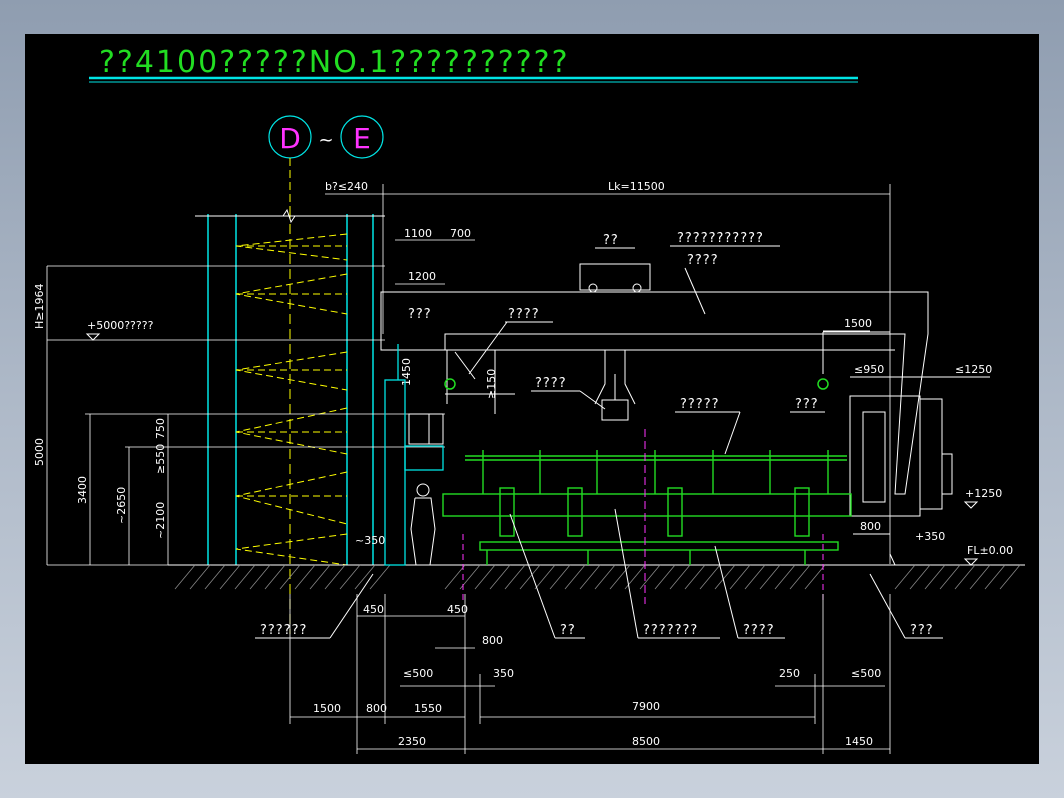 This screenshot has height=798, width=1064. What do you see at coordinates (590, 674) in the screenshot?
I see `bottom-dimension-lines` at bounding box center [590, 674].